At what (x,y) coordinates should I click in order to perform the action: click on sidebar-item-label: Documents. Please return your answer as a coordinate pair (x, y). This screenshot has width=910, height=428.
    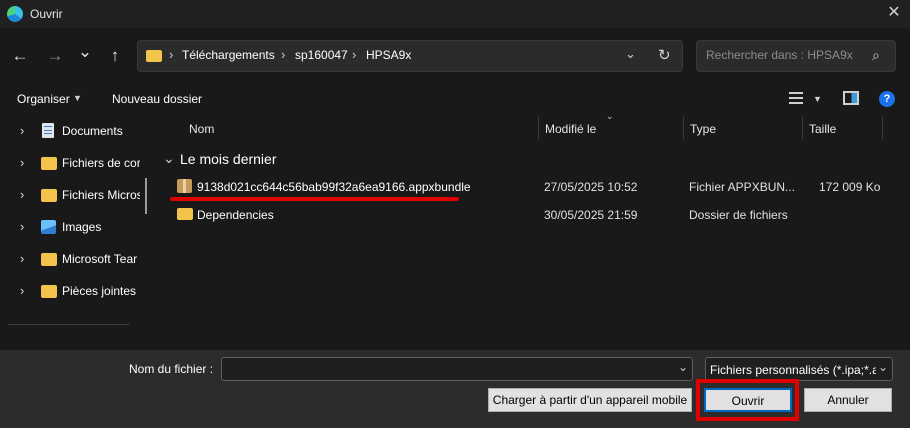
    Looking at the image, I should click on (92, 131).